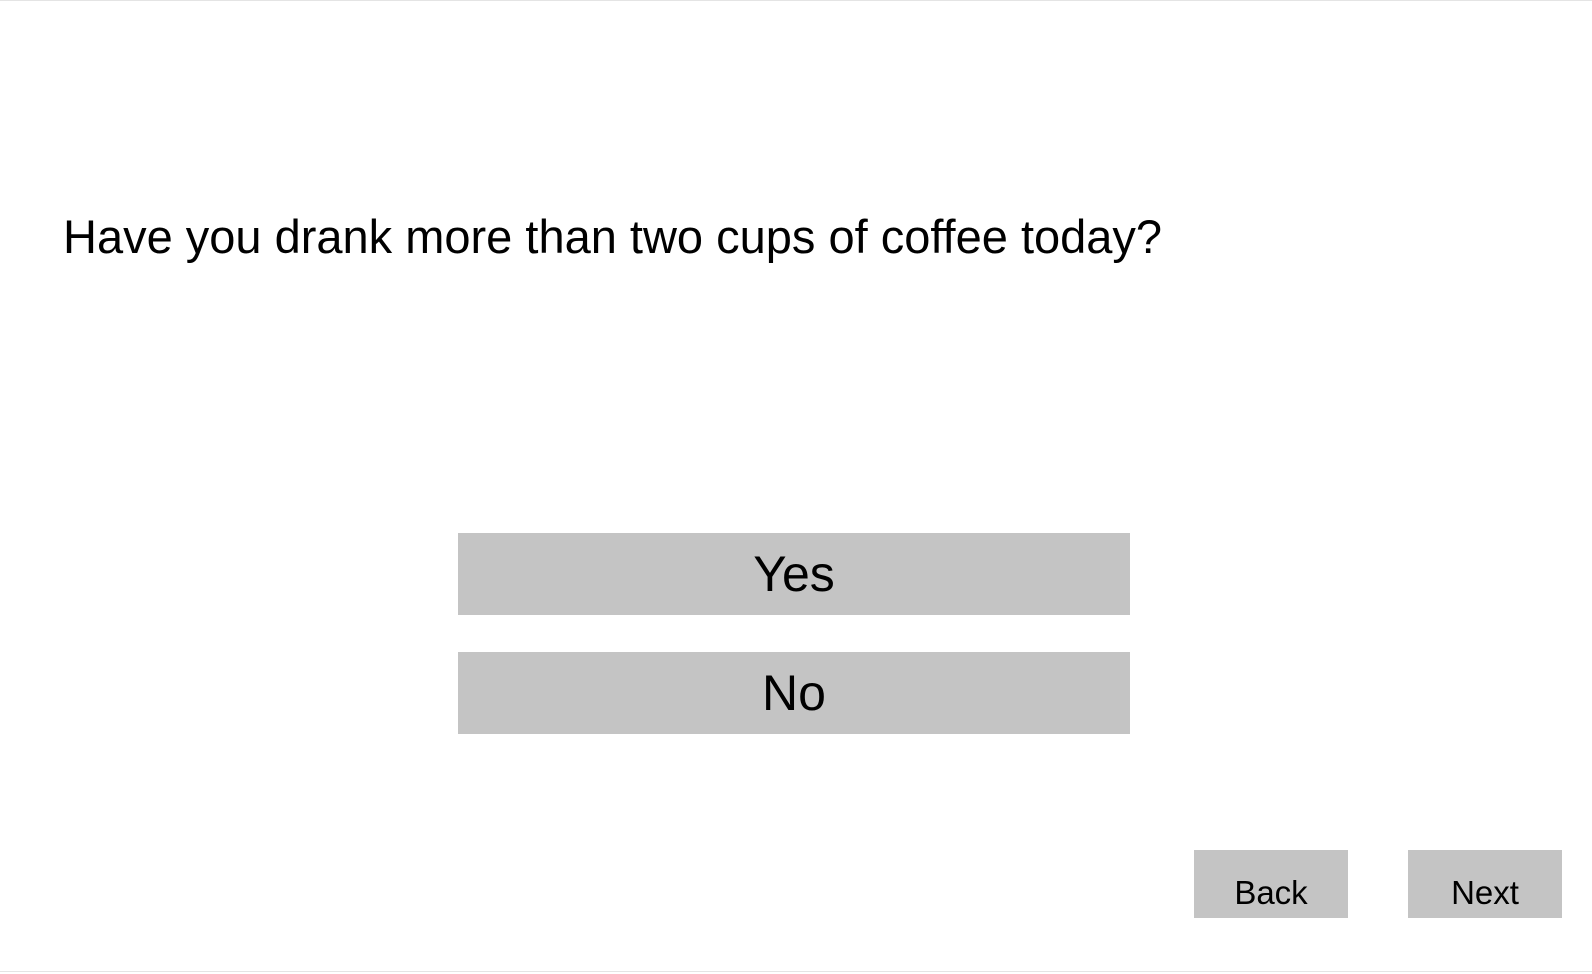  I want to click on back-button-label: Back, so click(1271, 892).